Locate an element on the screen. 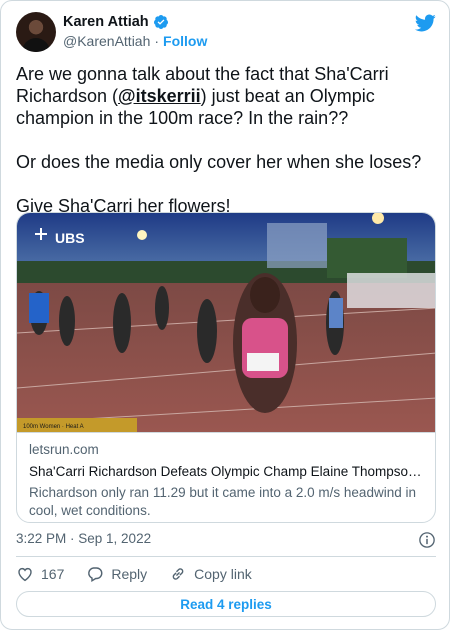 The width and height of the screenshot is (450, 630). reply-bubble-icon is located at coordinates (95, 575).